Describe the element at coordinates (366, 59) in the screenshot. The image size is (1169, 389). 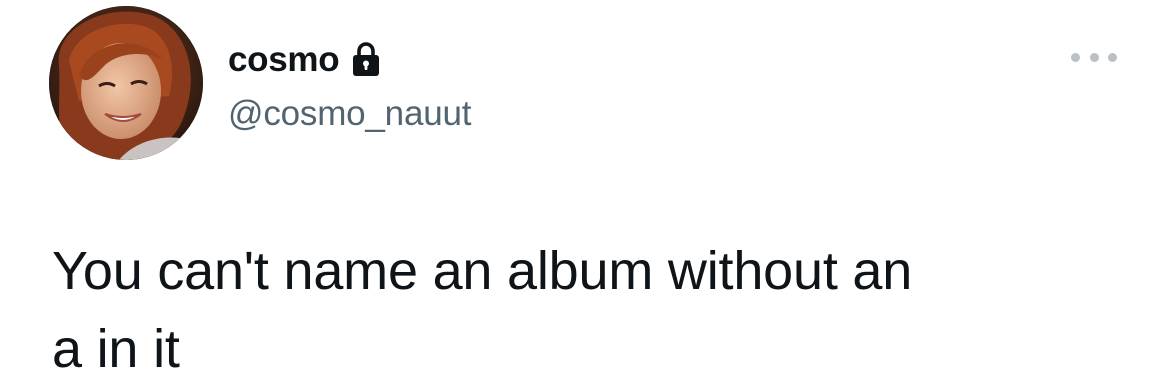
I see `lock-icon` at that location.